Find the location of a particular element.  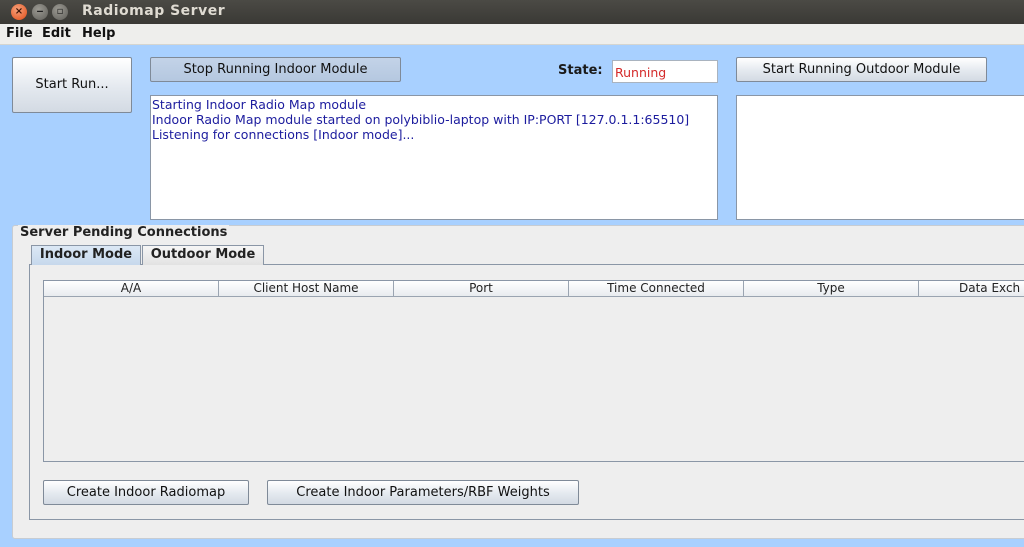

tab-indoor-mode: Indoor Mode is located at coordinates (86, 255).